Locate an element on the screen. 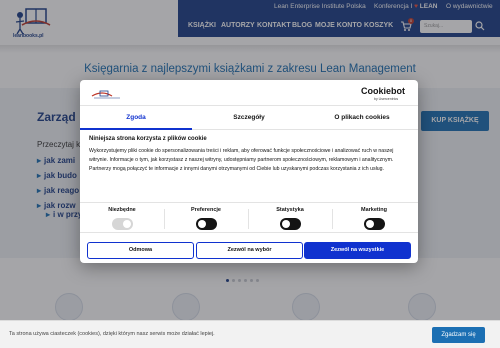 This screenshot has width=500, height=348. statistics-switch is located at coordinates (290, 224).